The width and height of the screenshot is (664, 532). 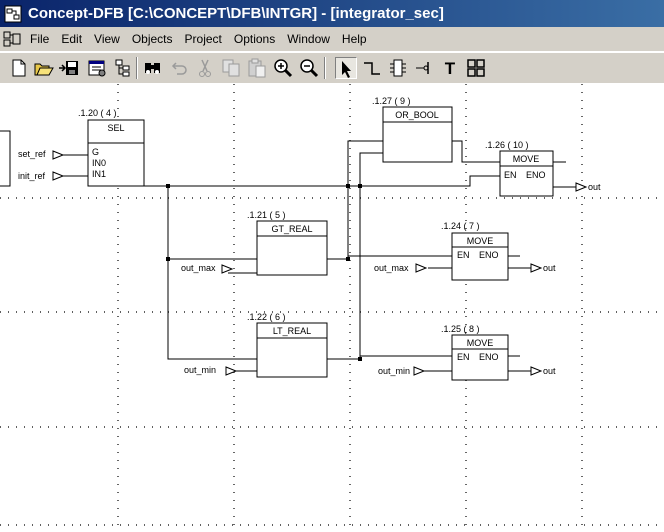 I want to click on move-8-eno: ENO, so click(x=489, y=357).